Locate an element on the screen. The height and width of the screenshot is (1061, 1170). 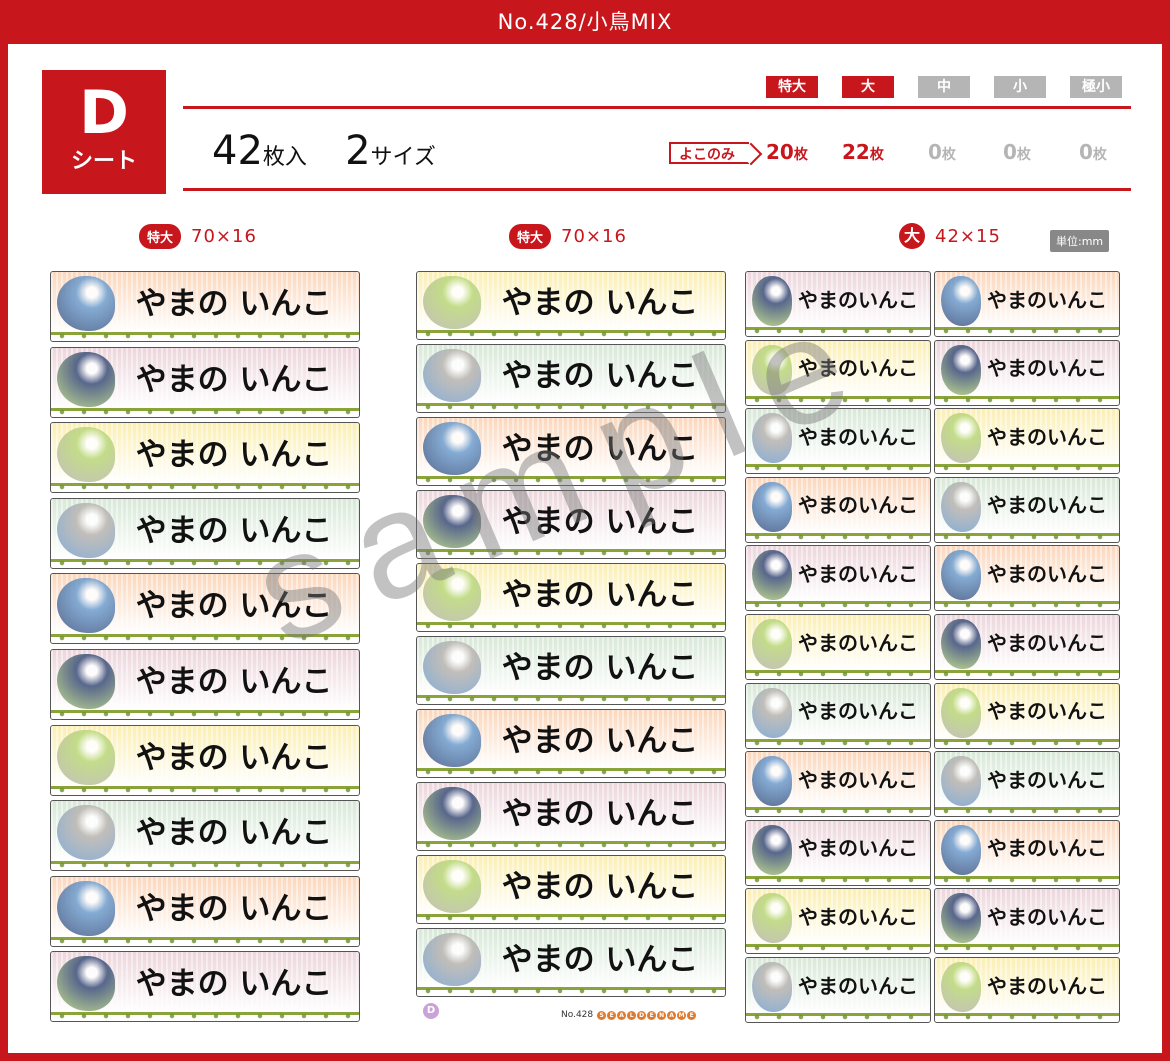
unit-label: 単位:mm is located at coordinates (1080, 241).